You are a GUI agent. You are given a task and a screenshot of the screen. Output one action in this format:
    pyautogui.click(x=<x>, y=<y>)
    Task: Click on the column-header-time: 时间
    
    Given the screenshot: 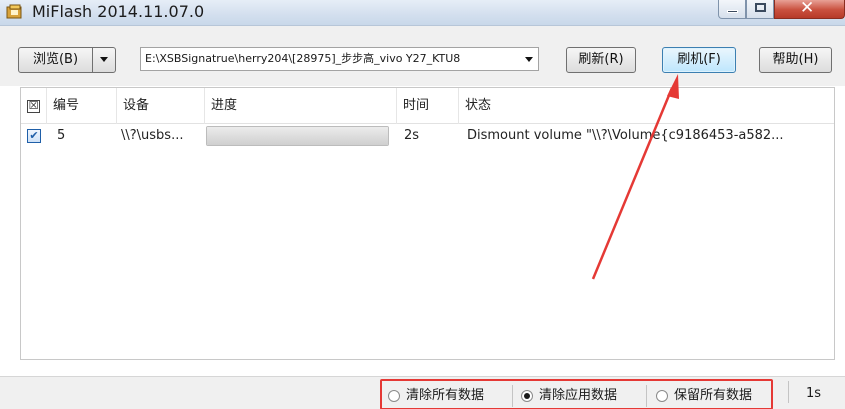 What is the action you would take?
    pyautogui.click(x=428, y=106)
    